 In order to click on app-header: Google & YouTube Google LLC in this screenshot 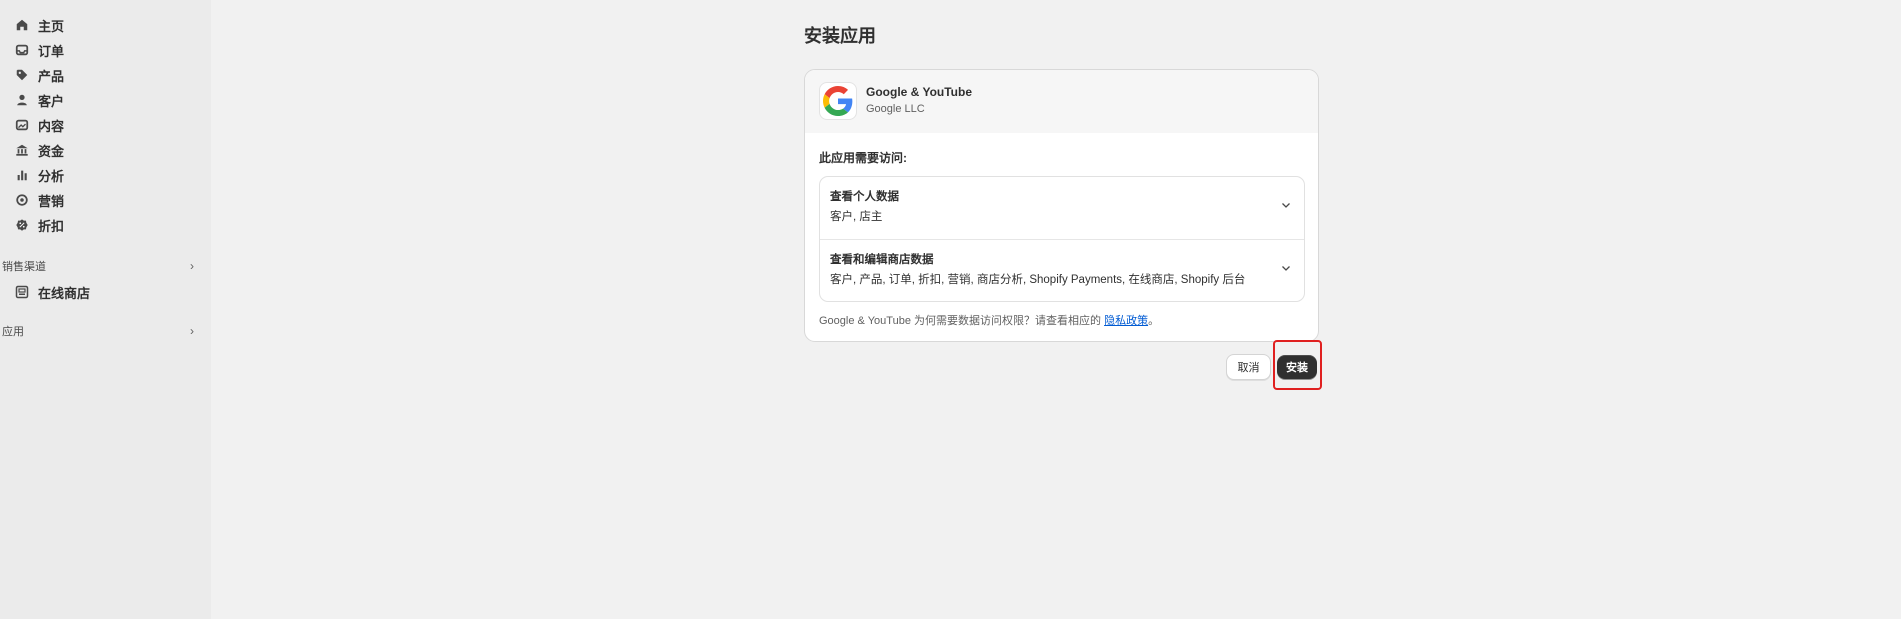, I will do `click(1061, 101)`.